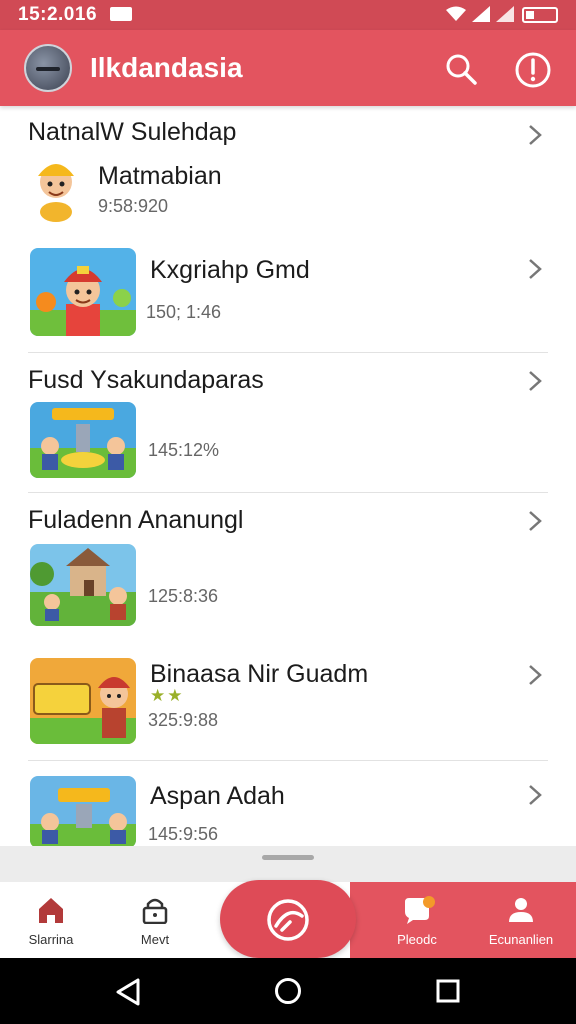  I want to click on nav-label: Slarrina, so click(51, 939).